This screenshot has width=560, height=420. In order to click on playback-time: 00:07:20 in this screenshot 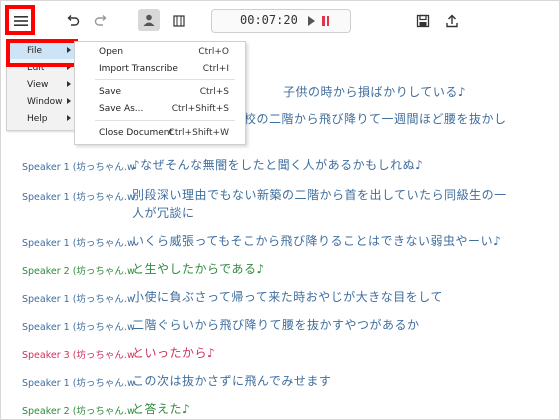, I will do `click(269, 20)`.